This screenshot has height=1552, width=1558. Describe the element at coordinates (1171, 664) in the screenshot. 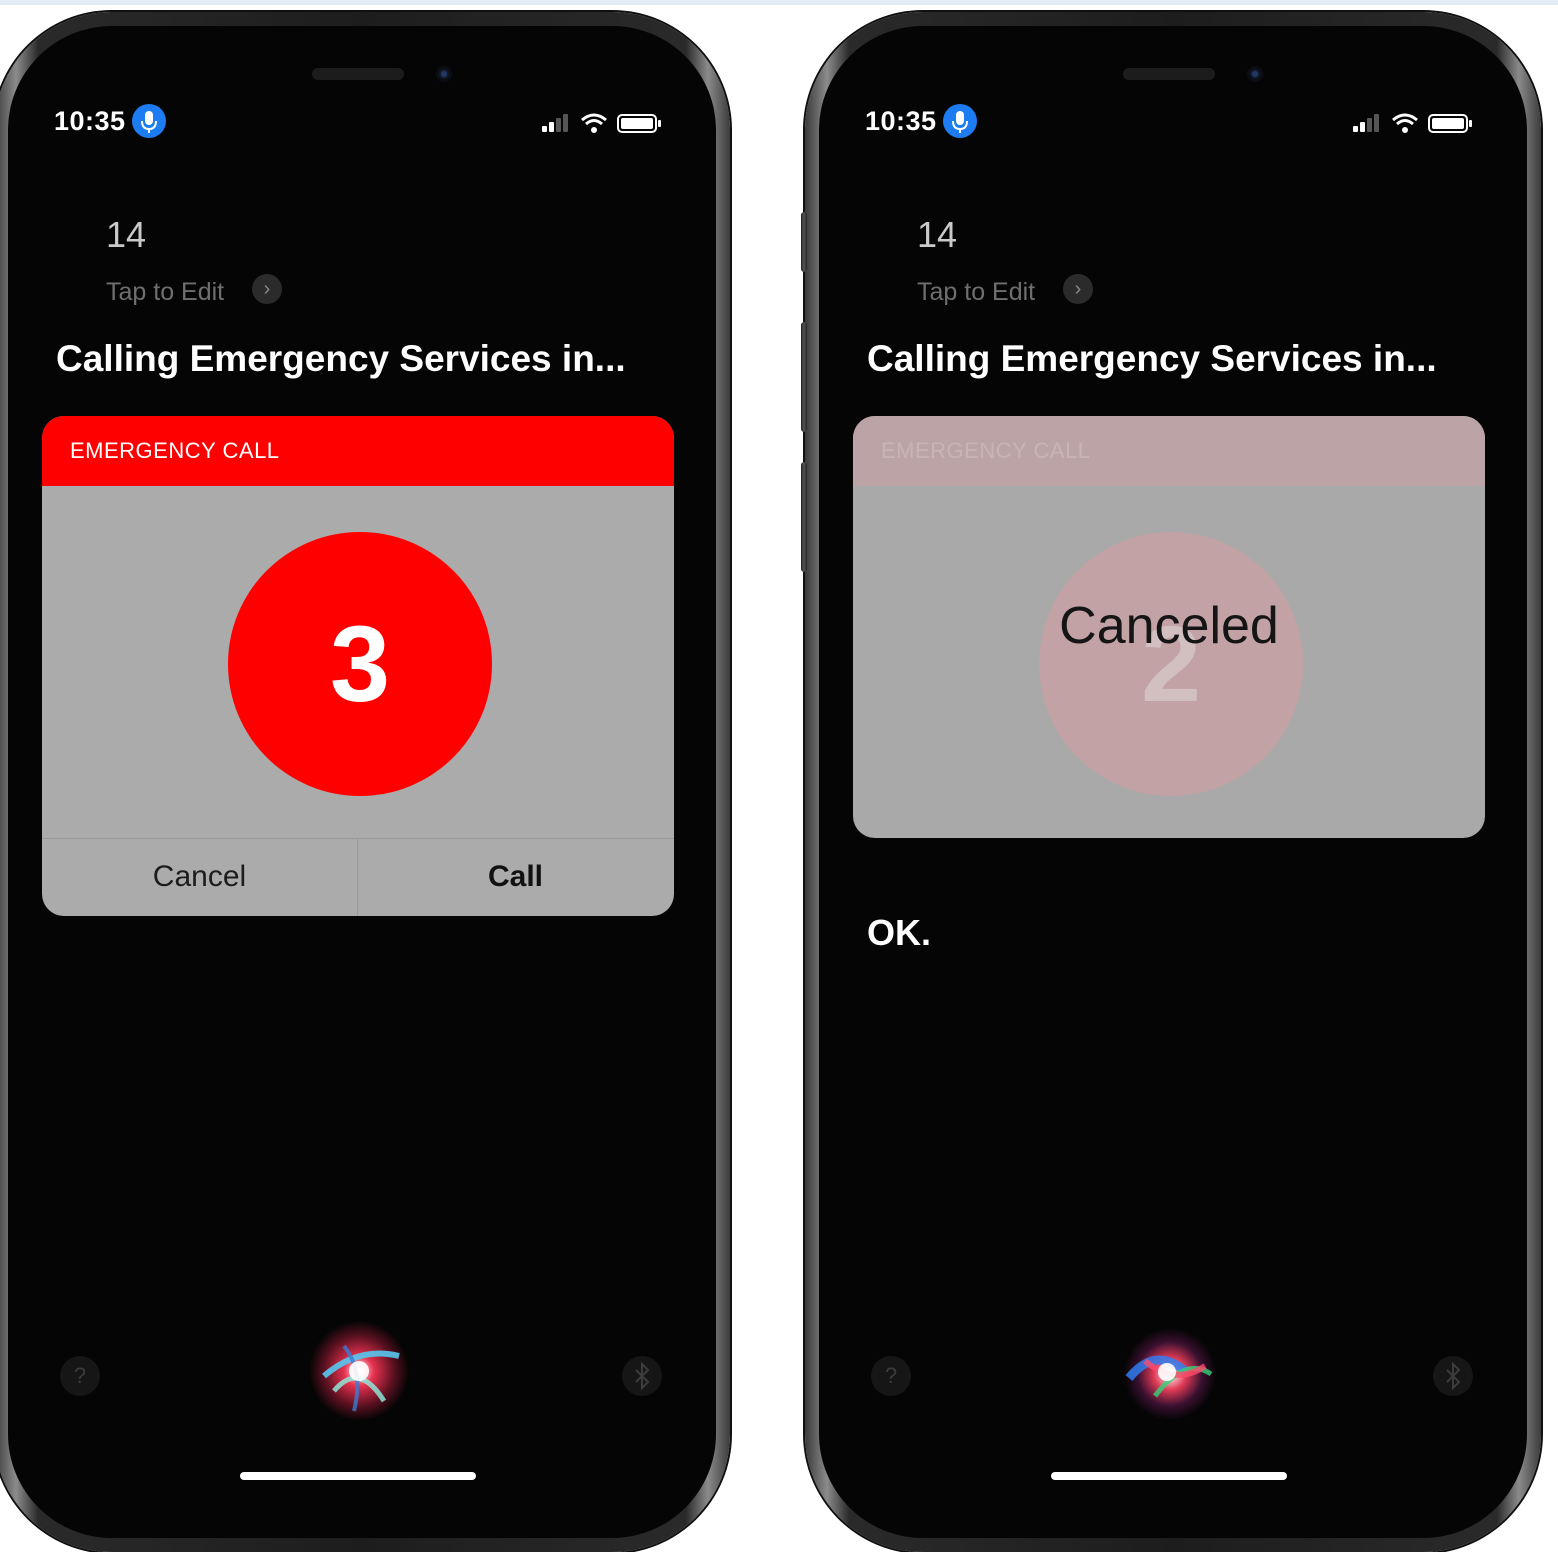

I see `countdown-circle: 2` at that location.